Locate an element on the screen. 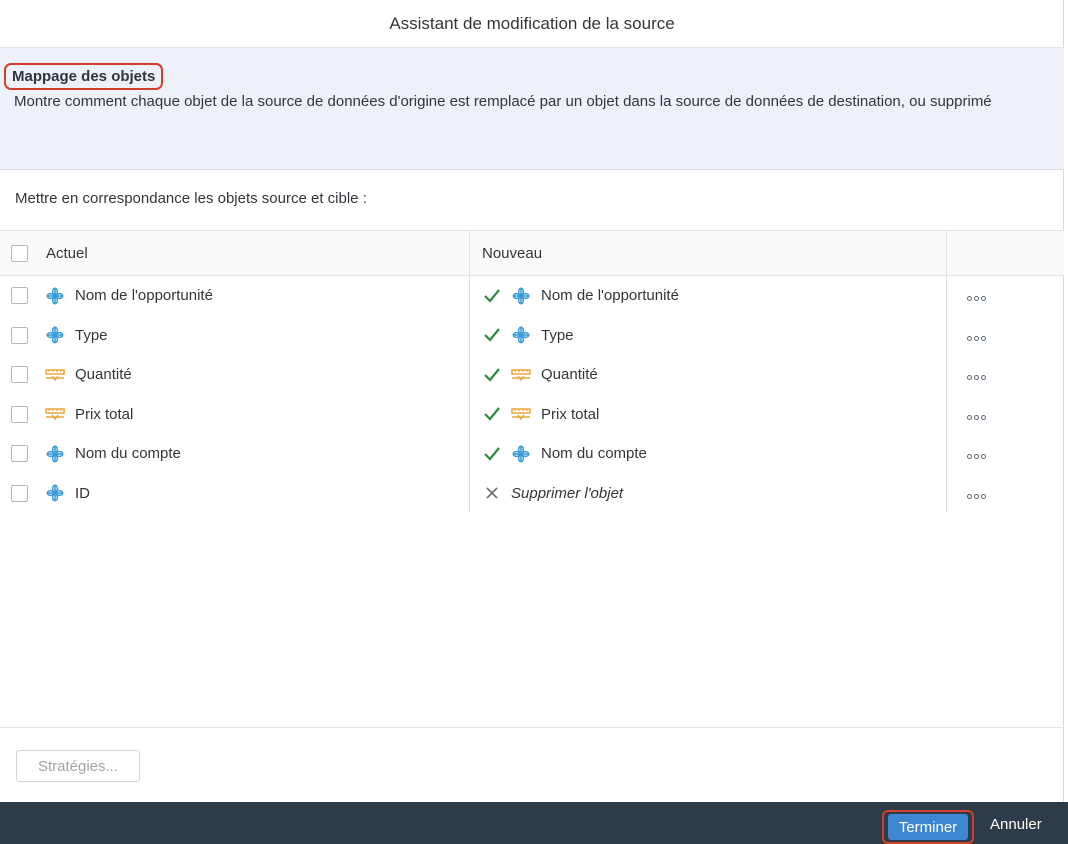 The image size is (1068, 844). table-row: Prix total Prix total is located at coordinates (532, 414).